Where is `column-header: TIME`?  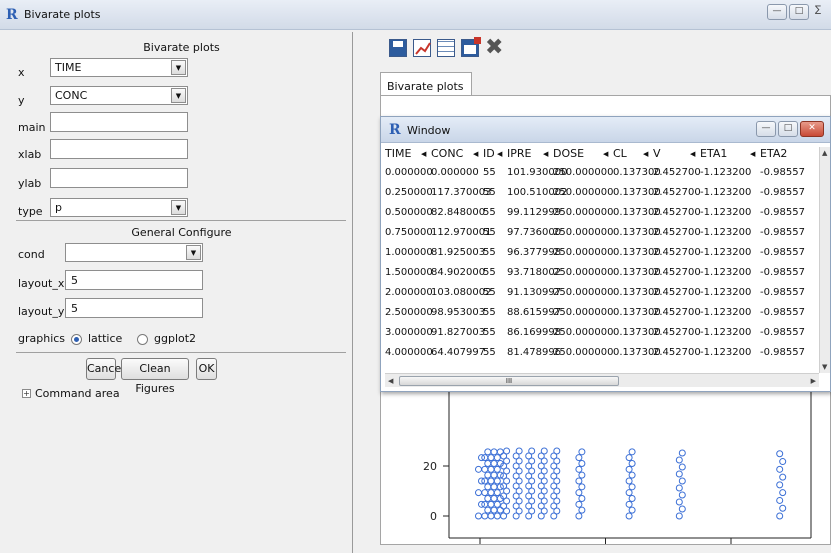
column-header: TIME is located at coordinates (398, 157).